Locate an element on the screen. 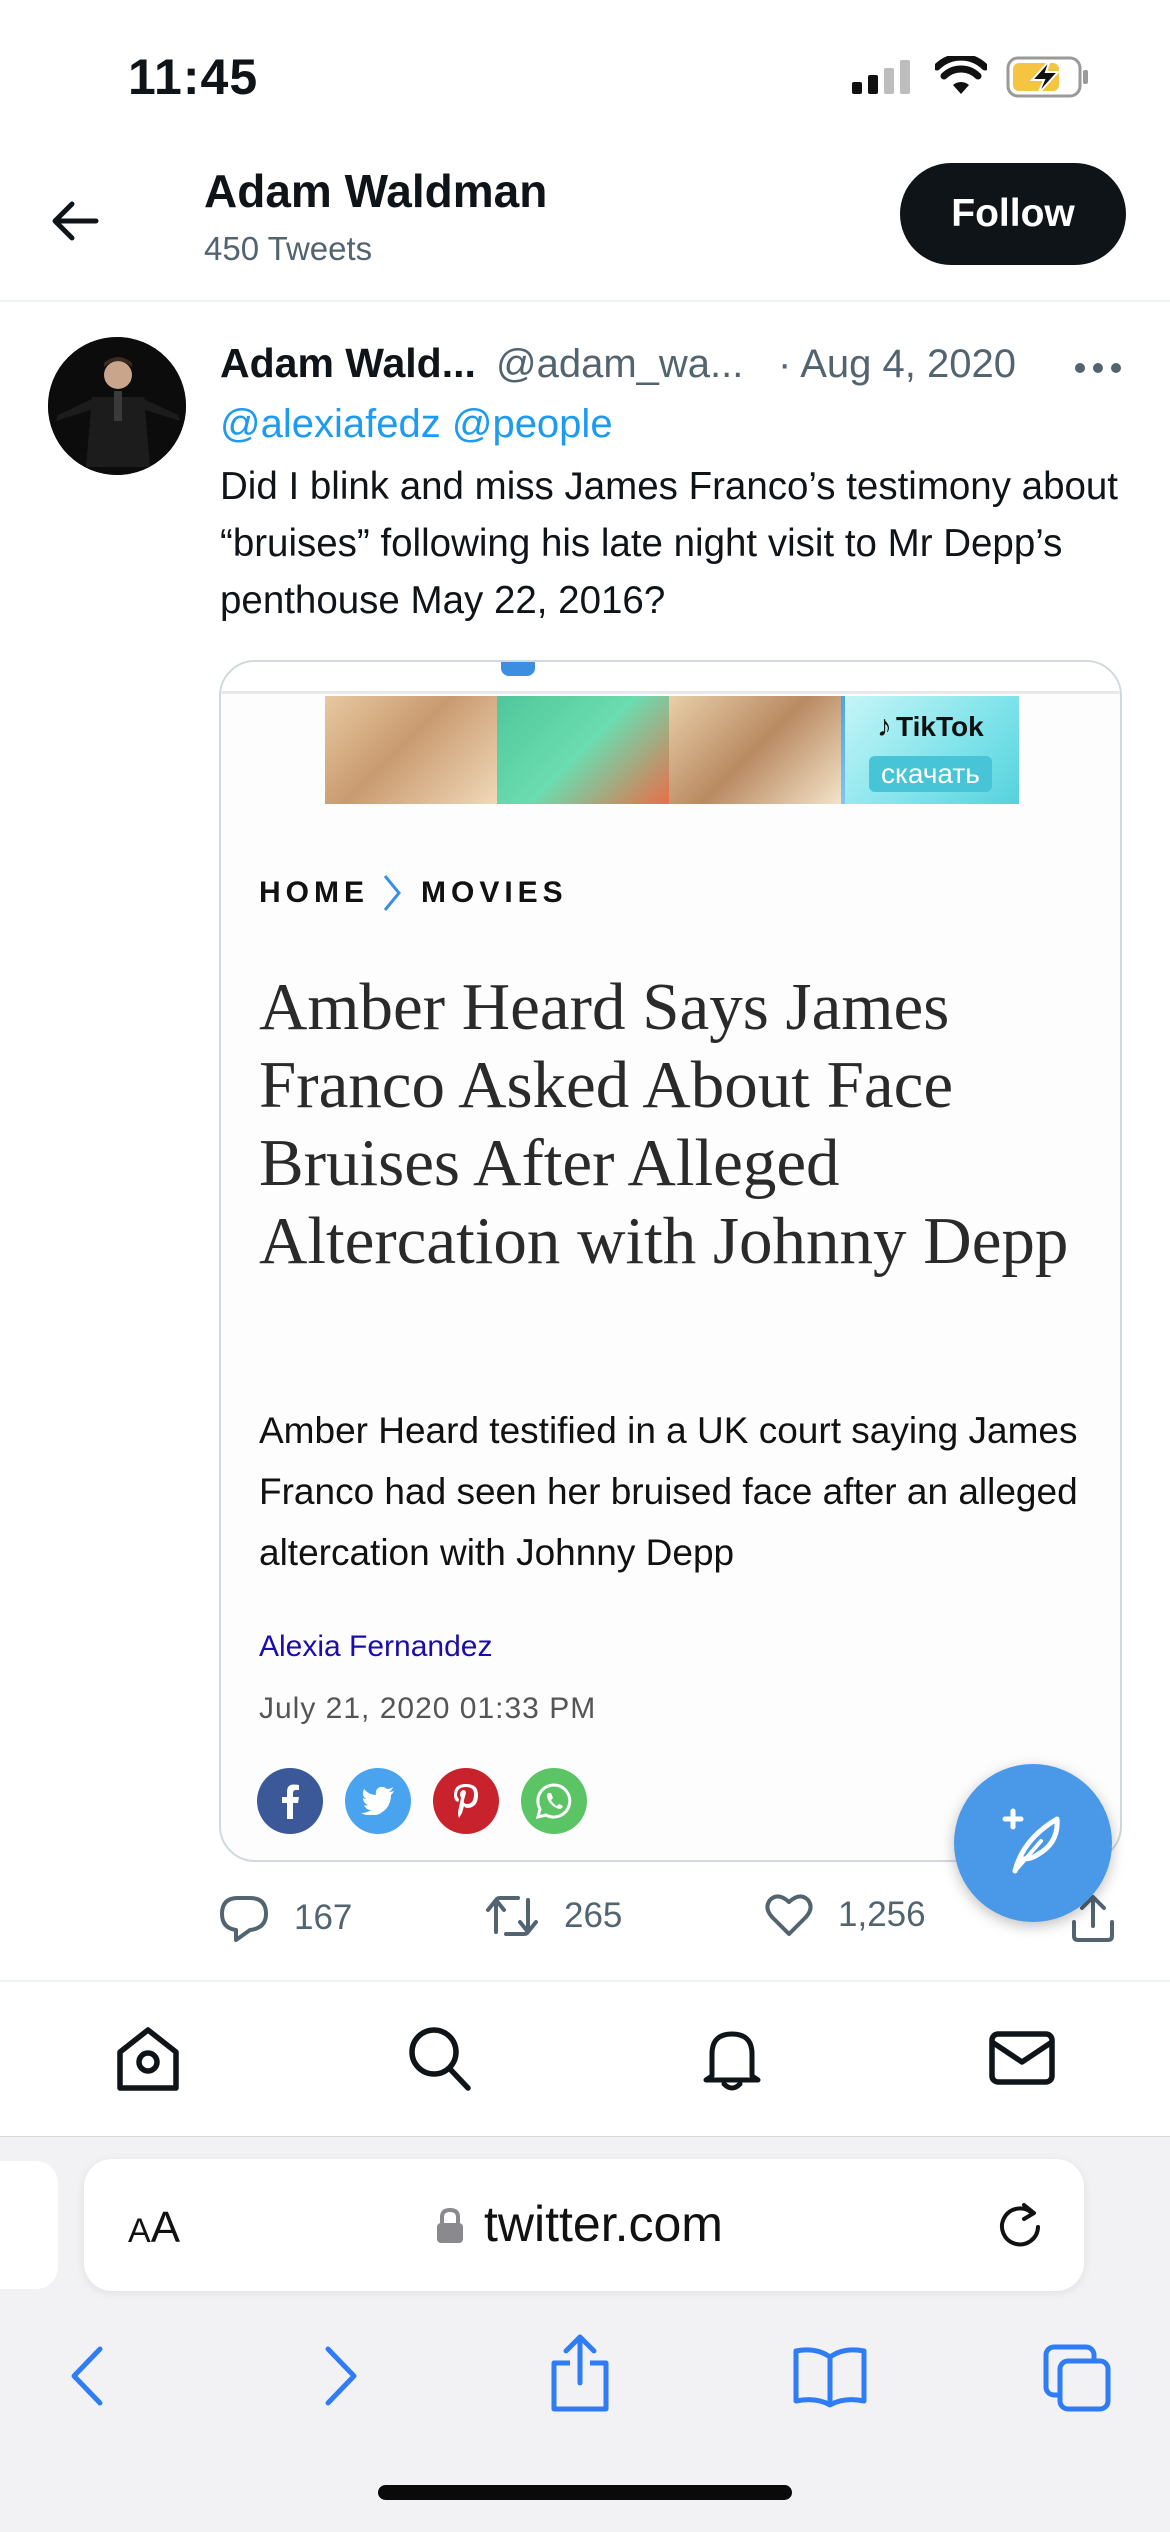 The height and width of the screenshot is (2532, 1170). battery-charging-icon is located at coordinates (1047, 77).